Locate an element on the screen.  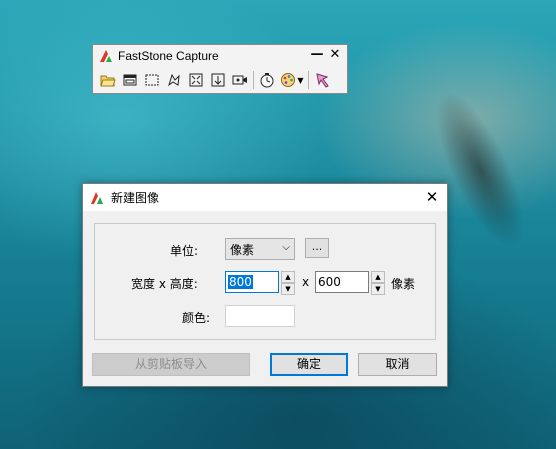
capture-tools: ▼ is located at coordinates (220, 80).